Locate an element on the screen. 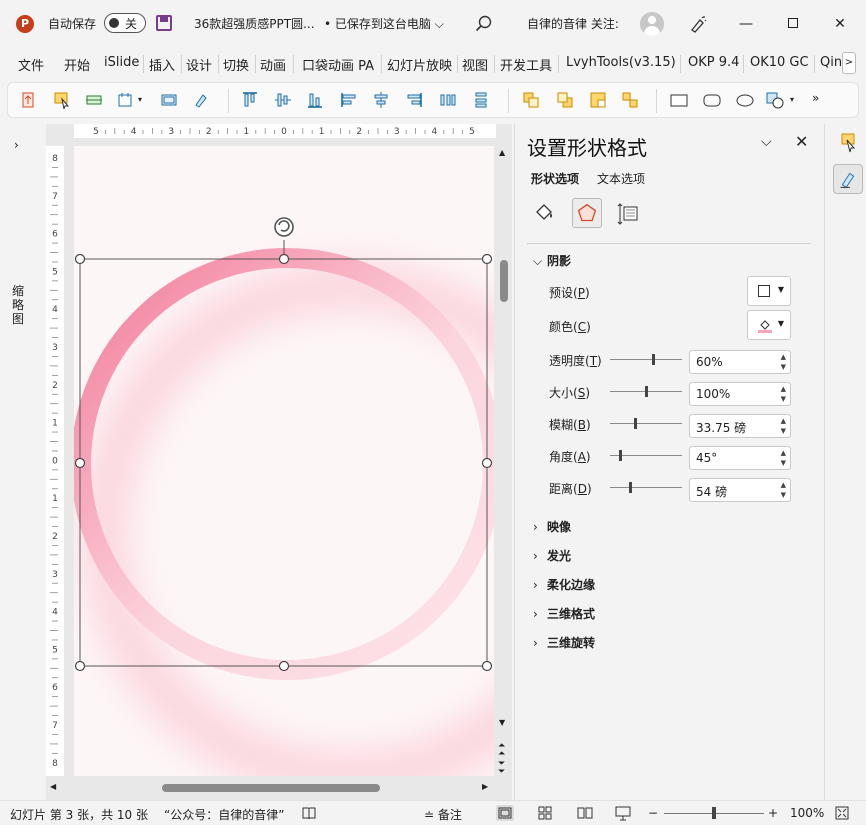  horizontal-scroll-thumb is located at coordinates (271, 788).